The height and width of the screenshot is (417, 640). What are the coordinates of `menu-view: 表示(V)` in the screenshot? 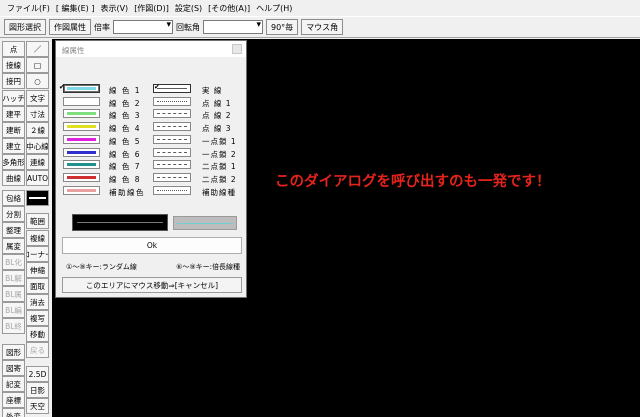 It's located at (114, 8).